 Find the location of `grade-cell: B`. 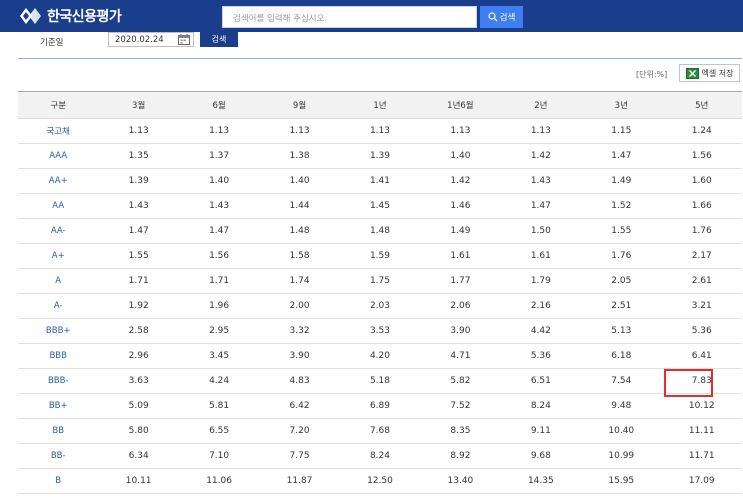

grade-cell: B is located at coordinates (58, 481).